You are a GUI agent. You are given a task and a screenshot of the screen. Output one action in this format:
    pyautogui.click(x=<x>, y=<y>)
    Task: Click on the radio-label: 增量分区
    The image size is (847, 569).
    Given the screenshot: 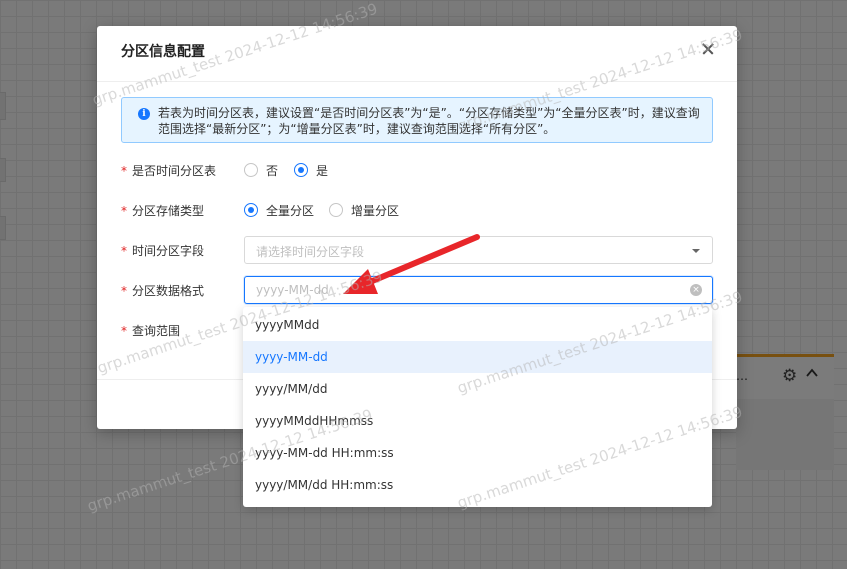 What is the action you would take?
    pyautogui.click(x=375, y=210)
    